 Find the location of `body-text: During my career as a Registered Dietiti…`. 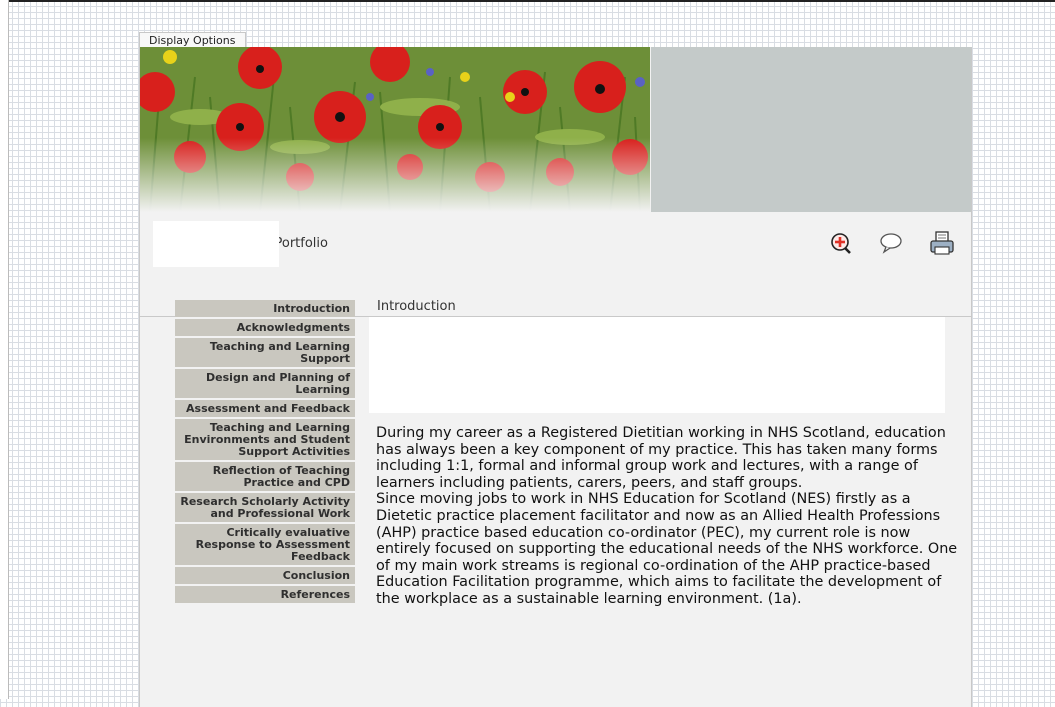

body-text: During my career as a Registered Dietiti… is located at coordinates (668, 516).